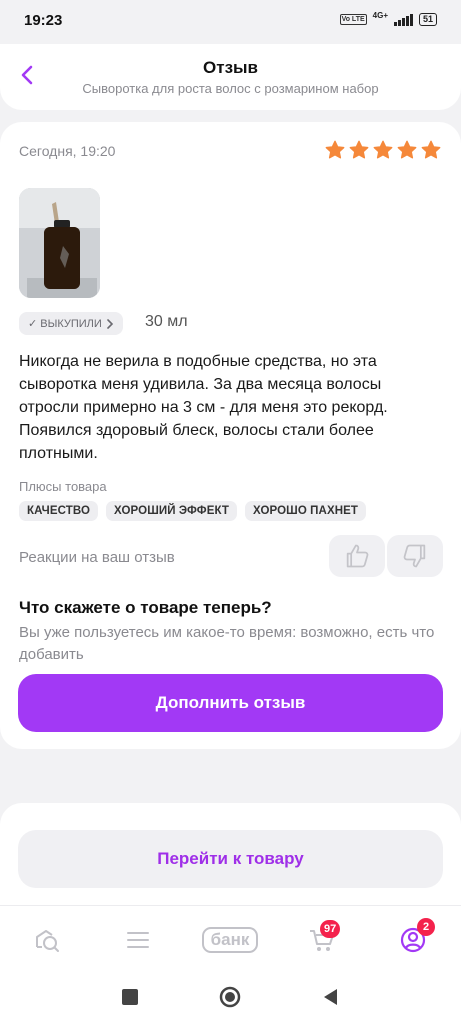  What do you see at coordinates (110, 323) in the screenshot?
I see `chevron-right-icon` at bounding box center [110, 323].